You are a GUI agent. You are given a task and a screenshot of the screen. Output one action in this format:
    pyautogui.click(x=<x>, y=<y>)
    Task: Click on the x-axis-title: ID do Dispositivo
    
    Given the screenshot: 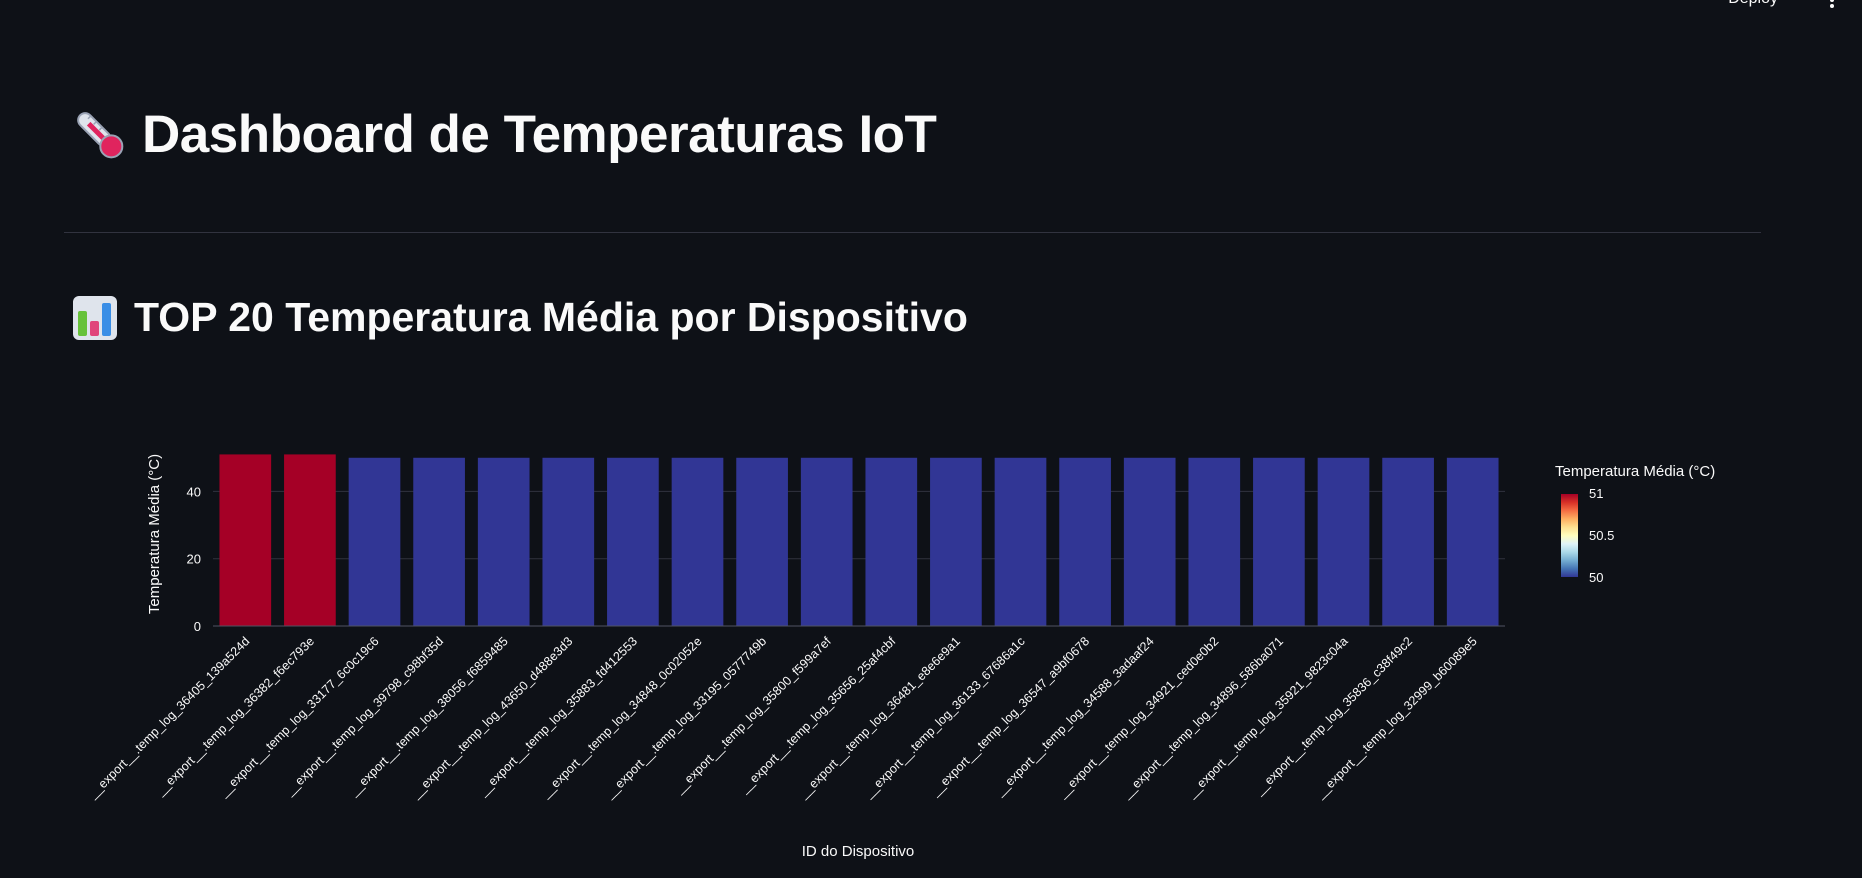 What is the action you would take?
    pyautogui.click(x=858, y=851)
    